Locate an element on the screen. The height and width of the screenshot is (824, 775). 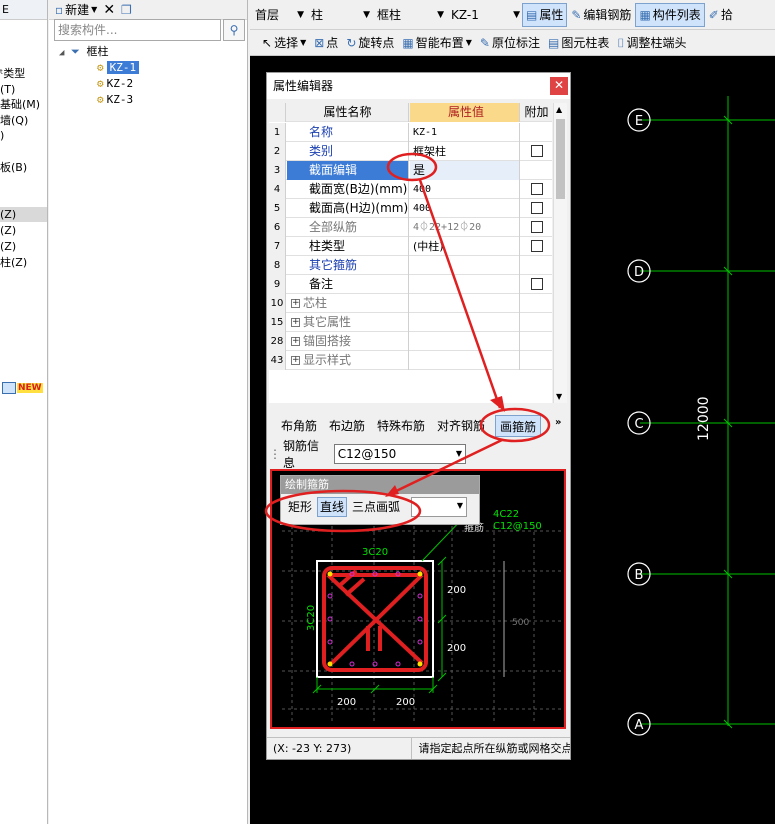
property-row: 15 + 其它属性 is located at coordinates (410, 322).